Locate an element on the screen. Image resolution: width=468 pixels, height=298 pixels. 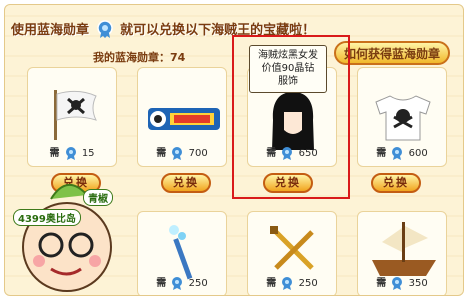
mascot-tag2: 青椒 is located at coordinates (98, 197).